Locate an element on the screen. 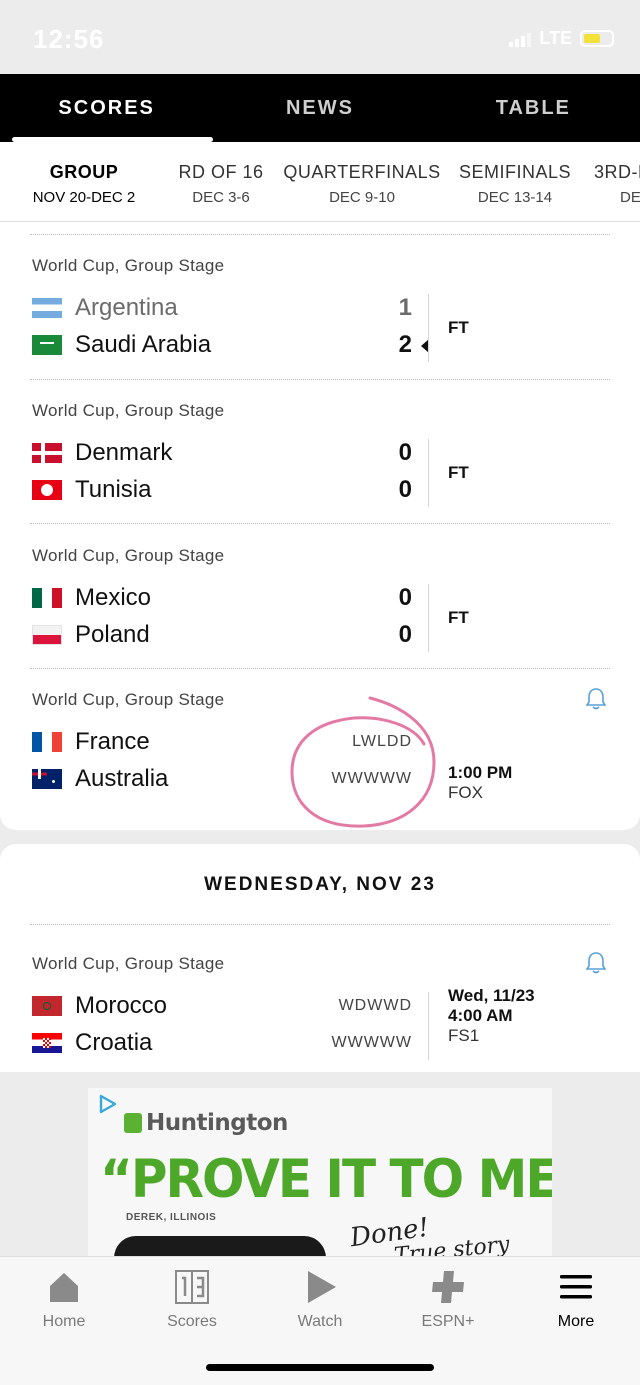 The image size is (640, 1385). round-group: GROUP NOV 20-DEC 2 is located at coordinates (84, 181).